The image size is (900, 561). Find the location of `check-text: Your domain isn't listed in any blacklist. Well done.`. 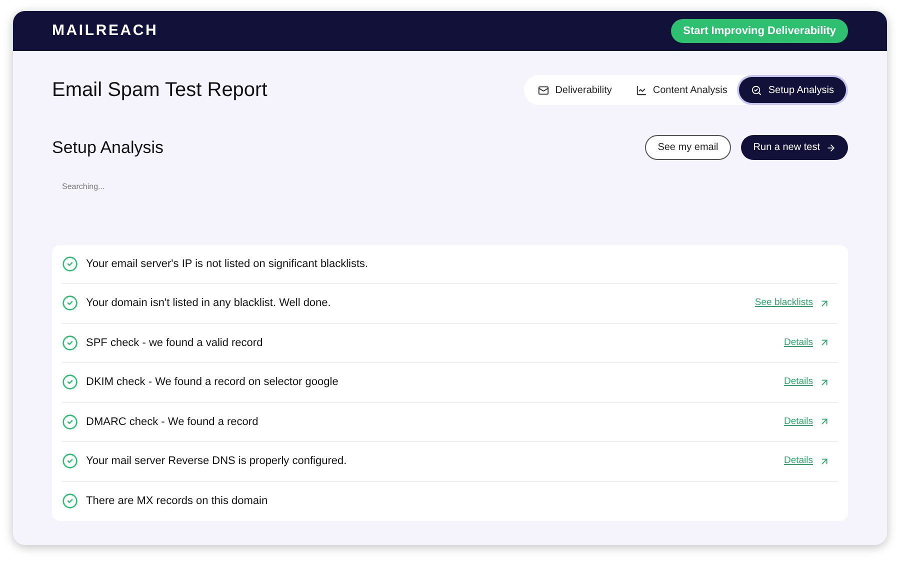

check-text: Your domain isn't listed in any blacklist. Well done. is located at coordinates (209, 303).